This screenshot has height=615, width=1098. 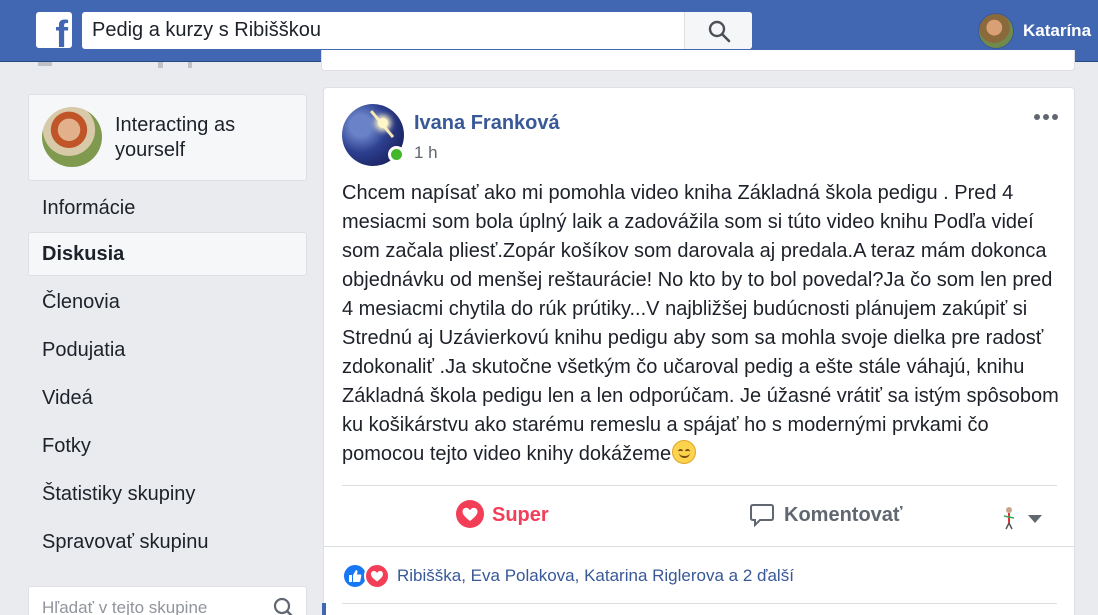 What do you see at coordinates (387, 30) in the screenshot?
I see `search-input` at bounding box center [387, 30].